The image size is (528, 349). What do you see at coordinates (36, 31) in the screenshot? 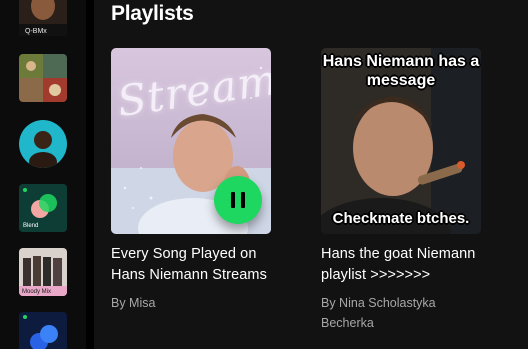
I see `sidebar-item-label: Q-BMx` at bounding box center [36, 31].